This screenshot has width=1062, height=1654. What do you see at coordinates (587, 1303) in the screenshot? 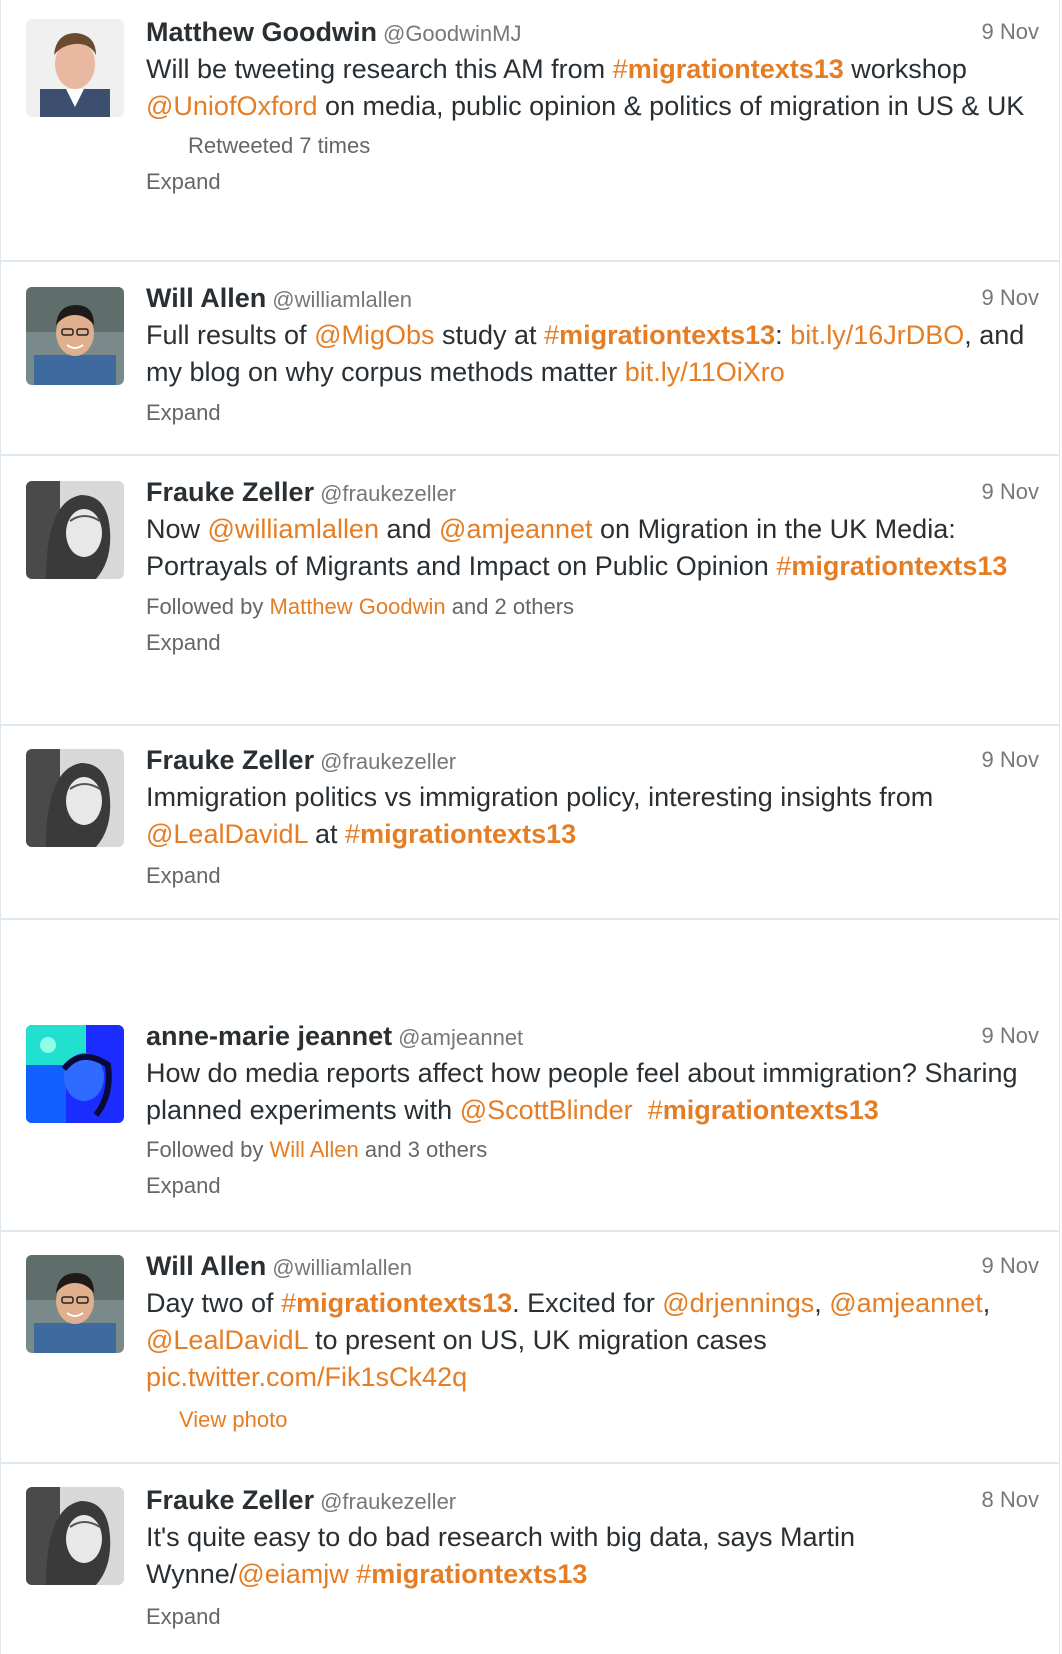
I see `tweet-text-segment: . Excited for` at bounding box center [587, 1303].